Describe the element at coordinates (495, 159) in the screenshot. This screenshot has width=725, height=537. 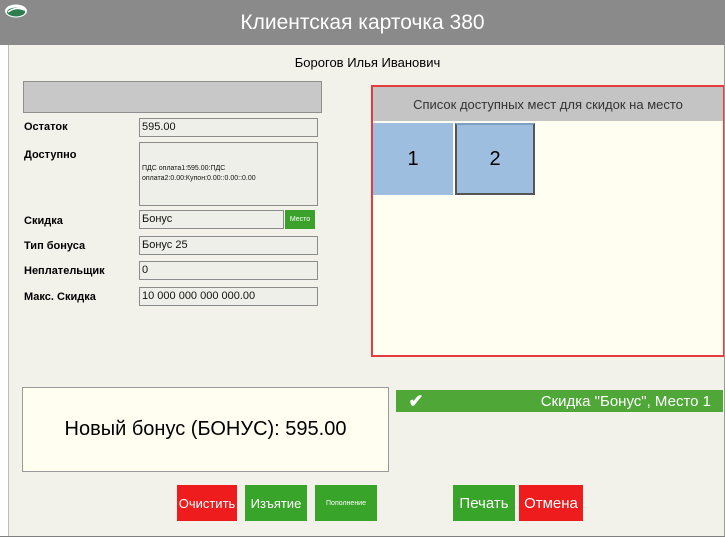
I see `place-tile-2: 2` at that location.